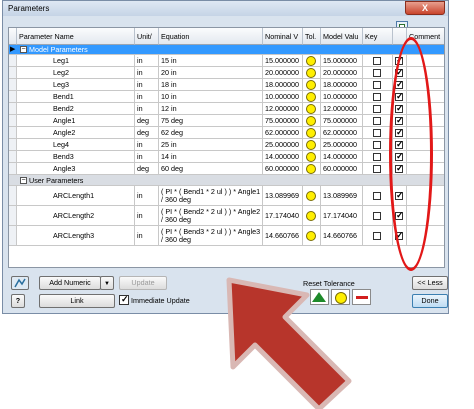 This screenshot has height=409, width=474. Describe the element at coordinates (70, 283) in the screenshot. I see `add-numeric-button: Add Numeric` at that location.